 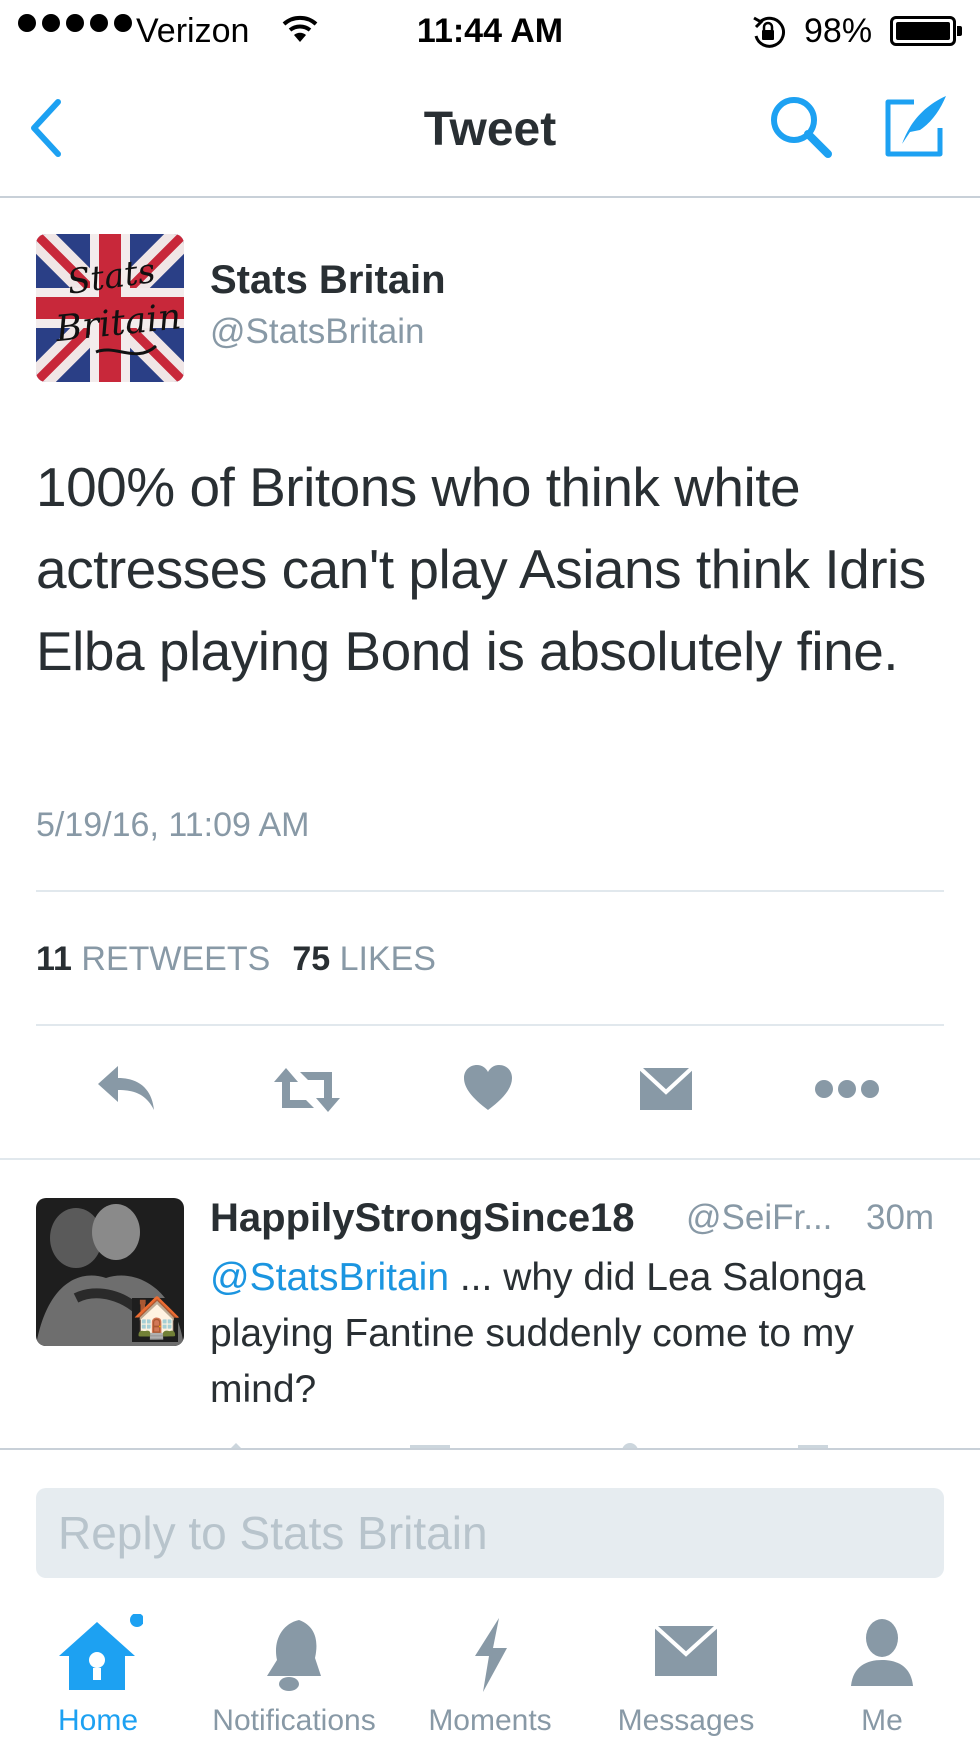 I want to click on tab-messages: Messages, so click(x=686, y=1672).